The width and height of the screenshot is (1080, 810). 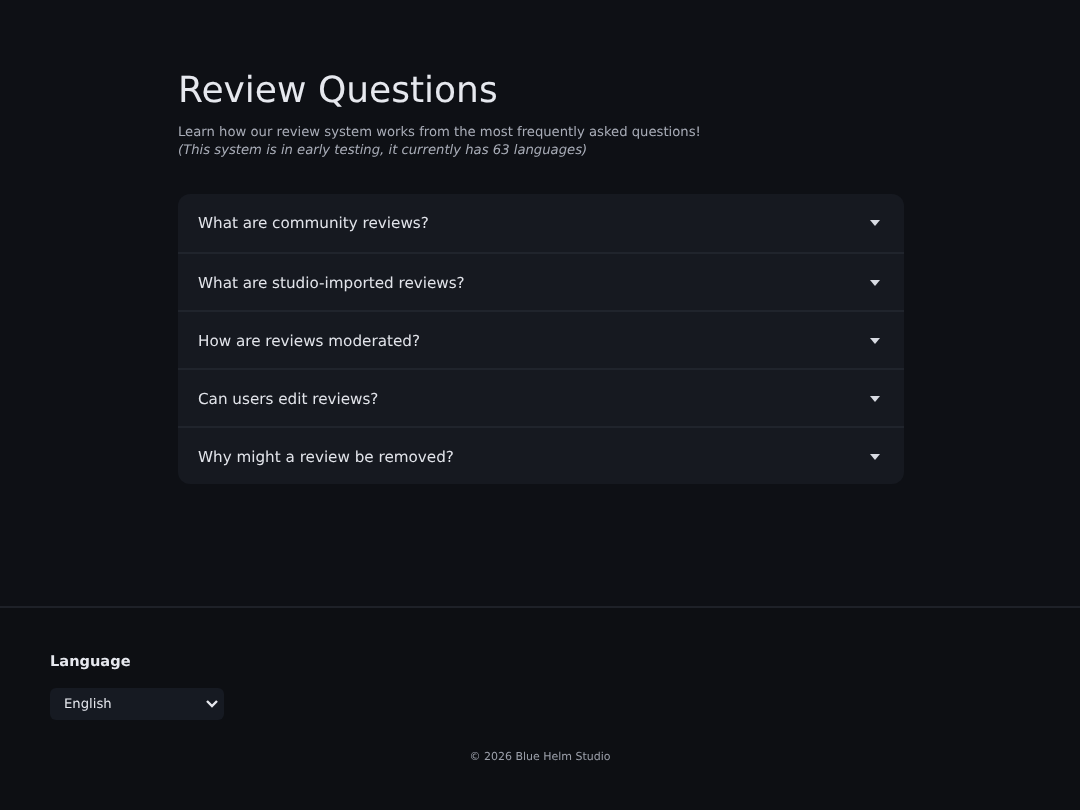 What do you see at coordinates (212, 704) in the screenshot?
I see `chevron-icon` at bounding box center [212, 704].